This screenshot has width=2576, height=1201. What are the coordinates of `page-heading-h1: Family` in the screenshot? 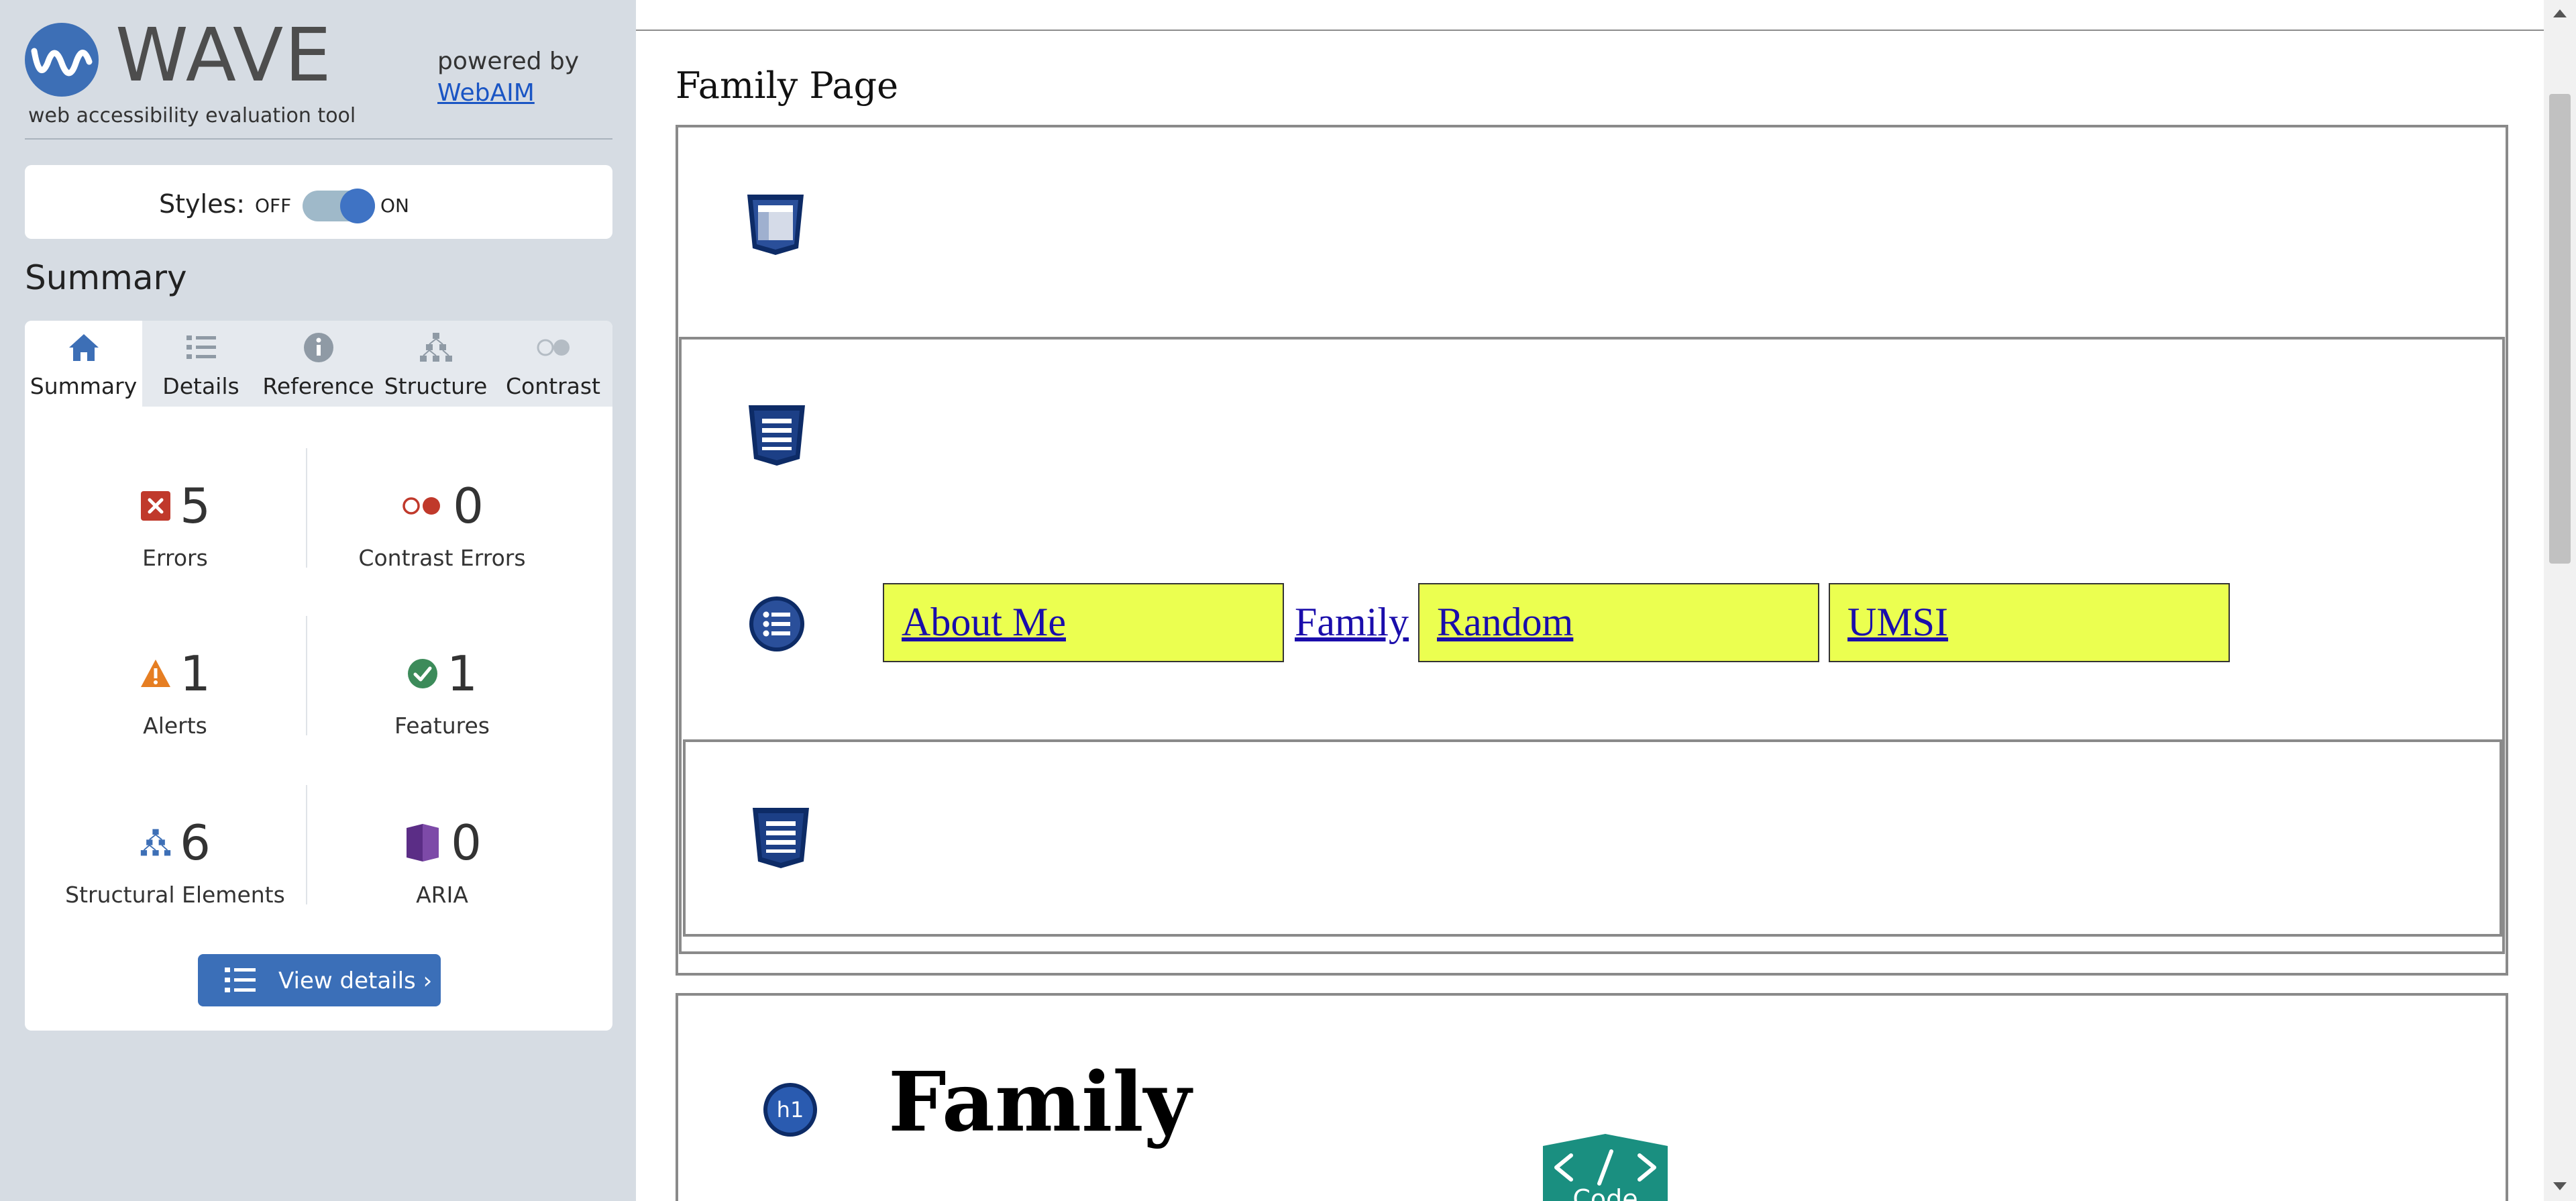 It's located at (1039, 1101).